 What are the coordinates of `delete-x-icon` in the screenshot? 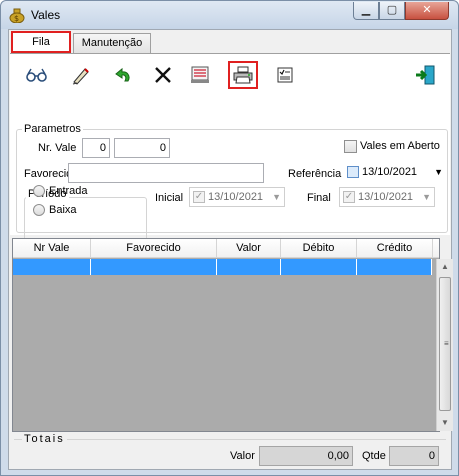 It's located at (163, 75).